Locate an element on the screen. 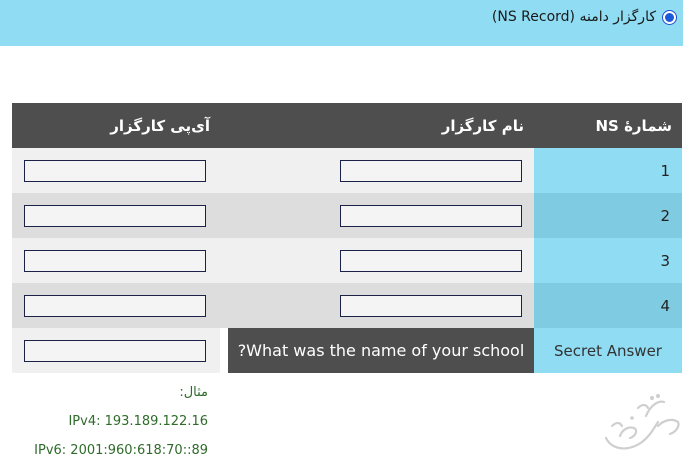 This screenshot has height=465, width=689. table-row: 4 is located at coordinates (347, 305).